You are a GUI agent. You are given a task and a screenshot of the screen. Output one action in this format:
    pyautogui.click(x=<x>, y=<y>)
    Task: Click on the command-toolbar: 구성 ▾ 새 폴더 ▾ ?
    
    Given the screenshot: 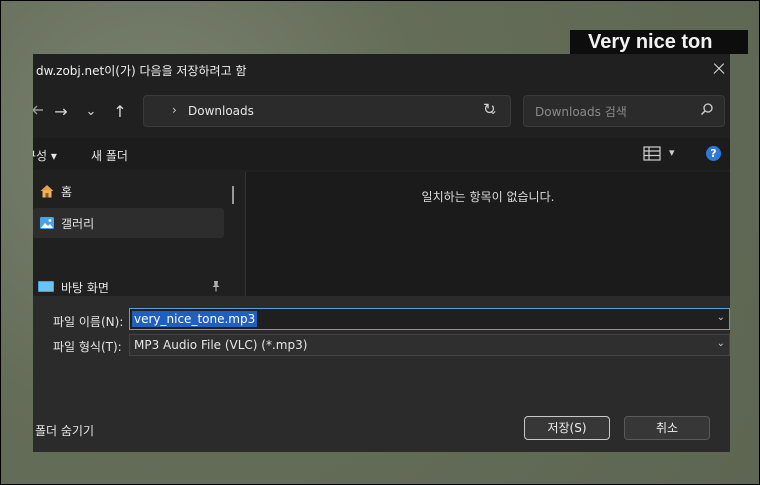 What is the action you would take?
    pyautogui.click(x=381, y=154)
    